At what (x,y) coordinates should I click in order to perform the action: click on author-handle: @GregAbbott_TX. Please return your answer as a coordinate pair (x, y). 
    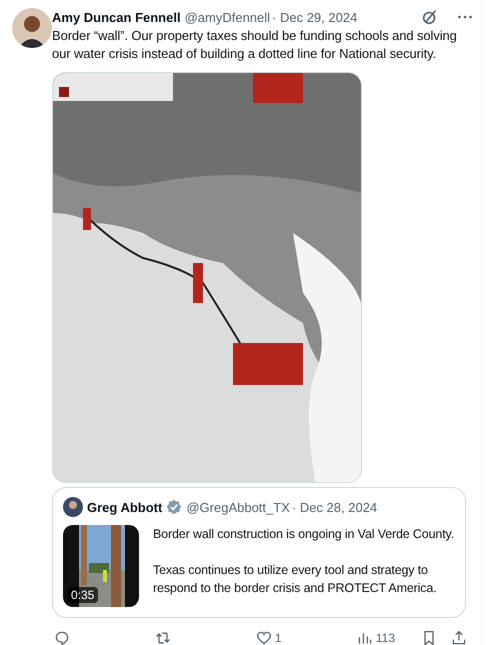
    Looking at the image, I should click on (238, 507).